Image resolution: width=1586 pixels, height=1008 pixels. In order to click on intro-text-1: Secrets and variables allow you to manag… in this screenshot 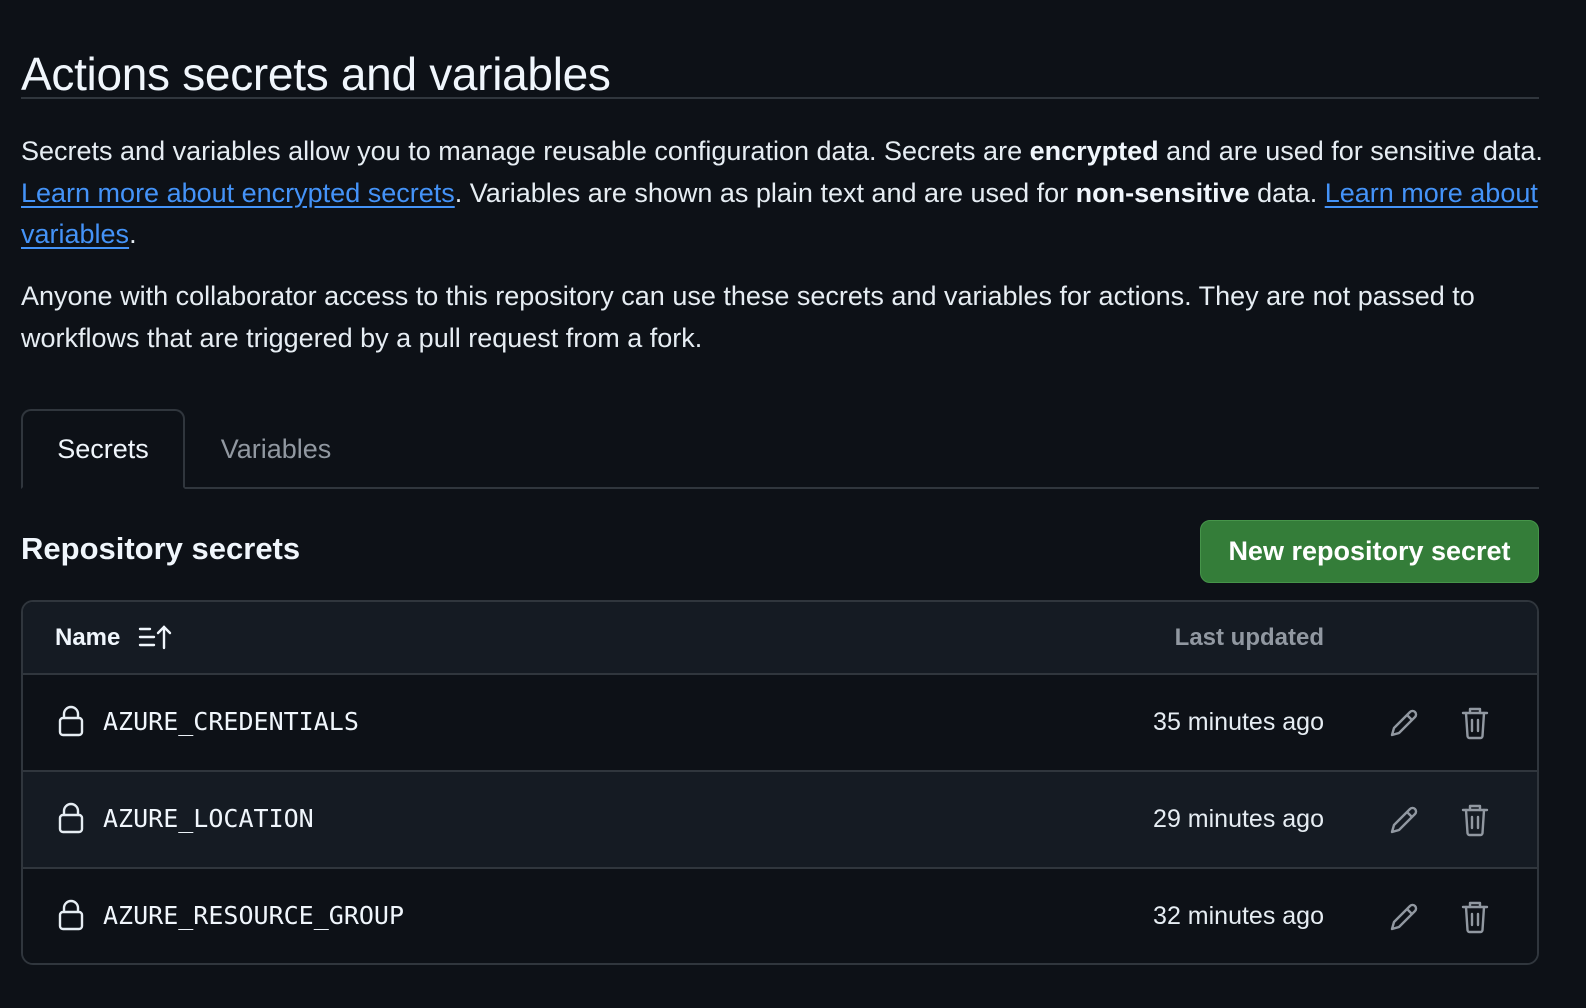, I will do `click(525, 151)`.